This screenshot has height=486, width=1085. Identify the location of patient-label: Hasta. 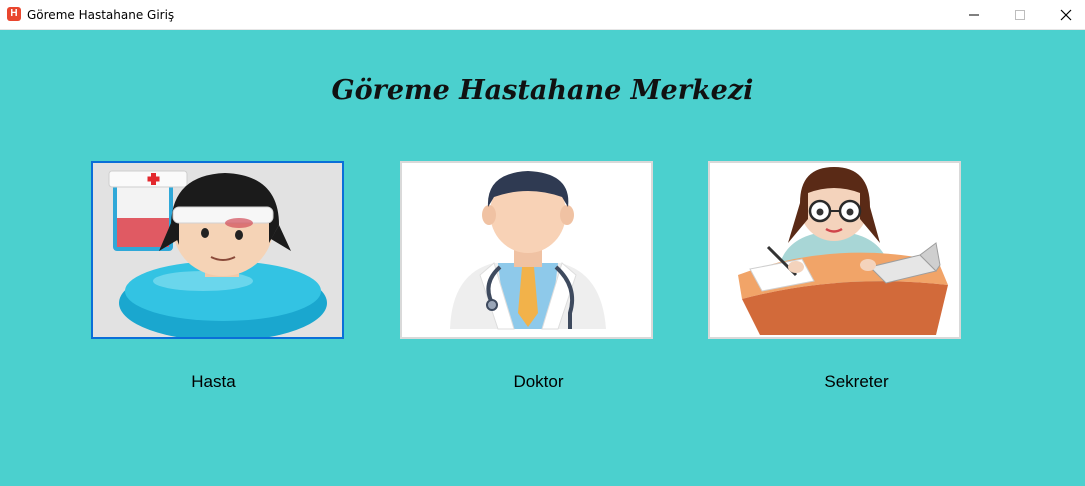
(213, 381).